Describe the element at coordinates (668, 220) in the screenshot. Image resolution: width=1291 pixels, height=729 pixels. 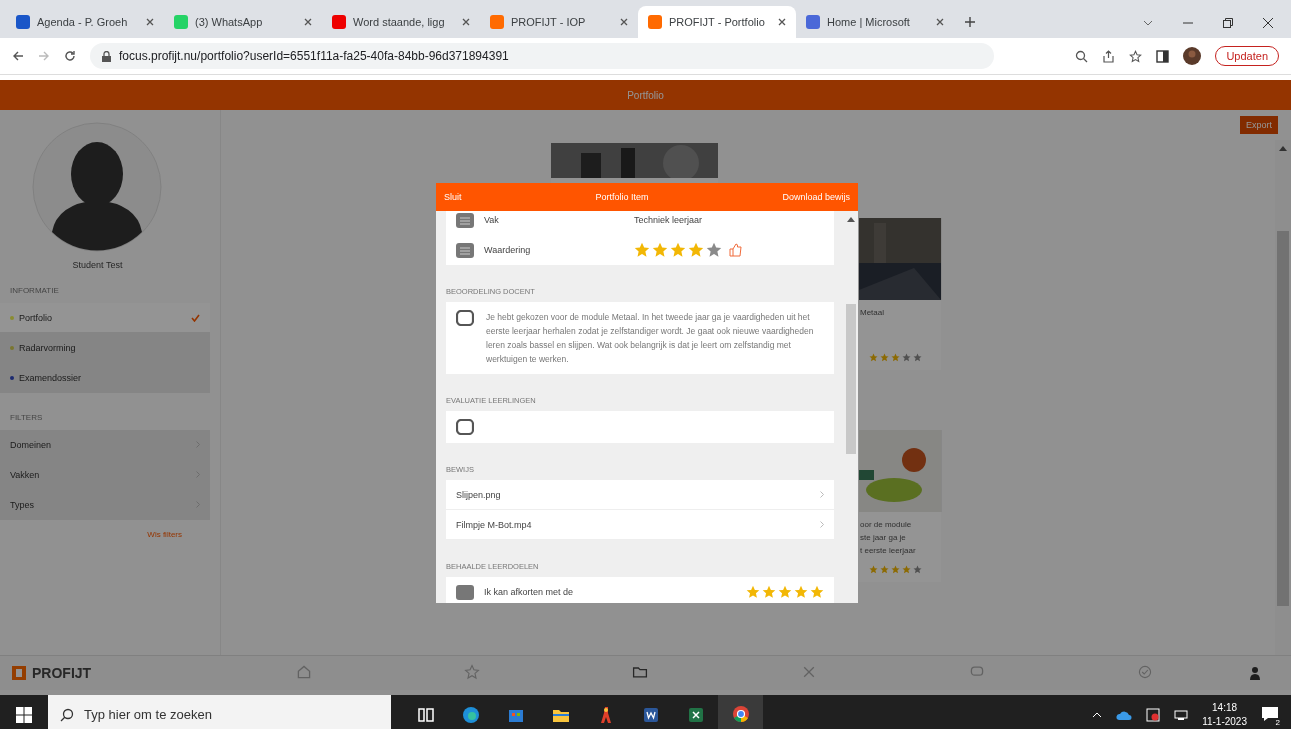
I see `field-value: Techniek leerjaar` at that location.